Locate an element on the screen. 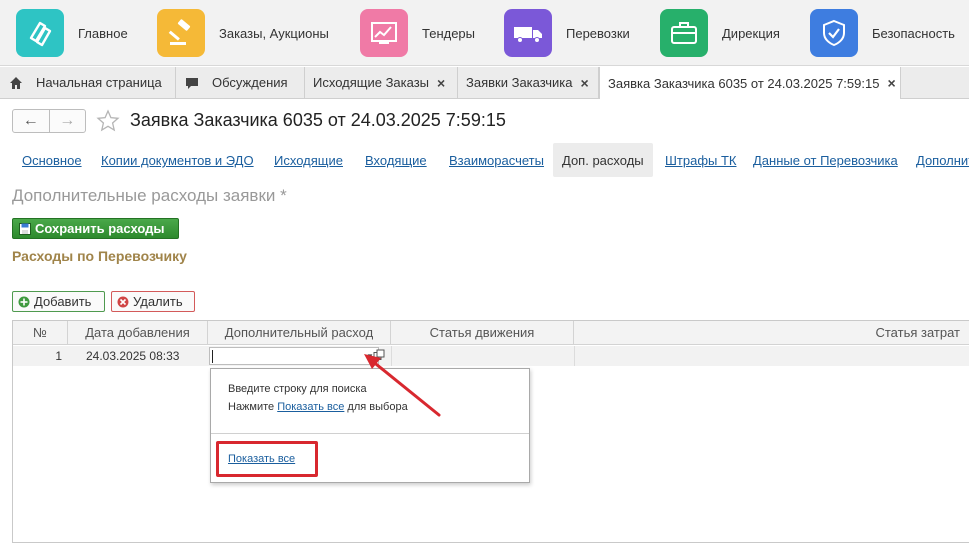 The width and height of the screenshot is (969, 543). tab-extra-expenses: Доп. расходы is located at coordinates (603, 160).